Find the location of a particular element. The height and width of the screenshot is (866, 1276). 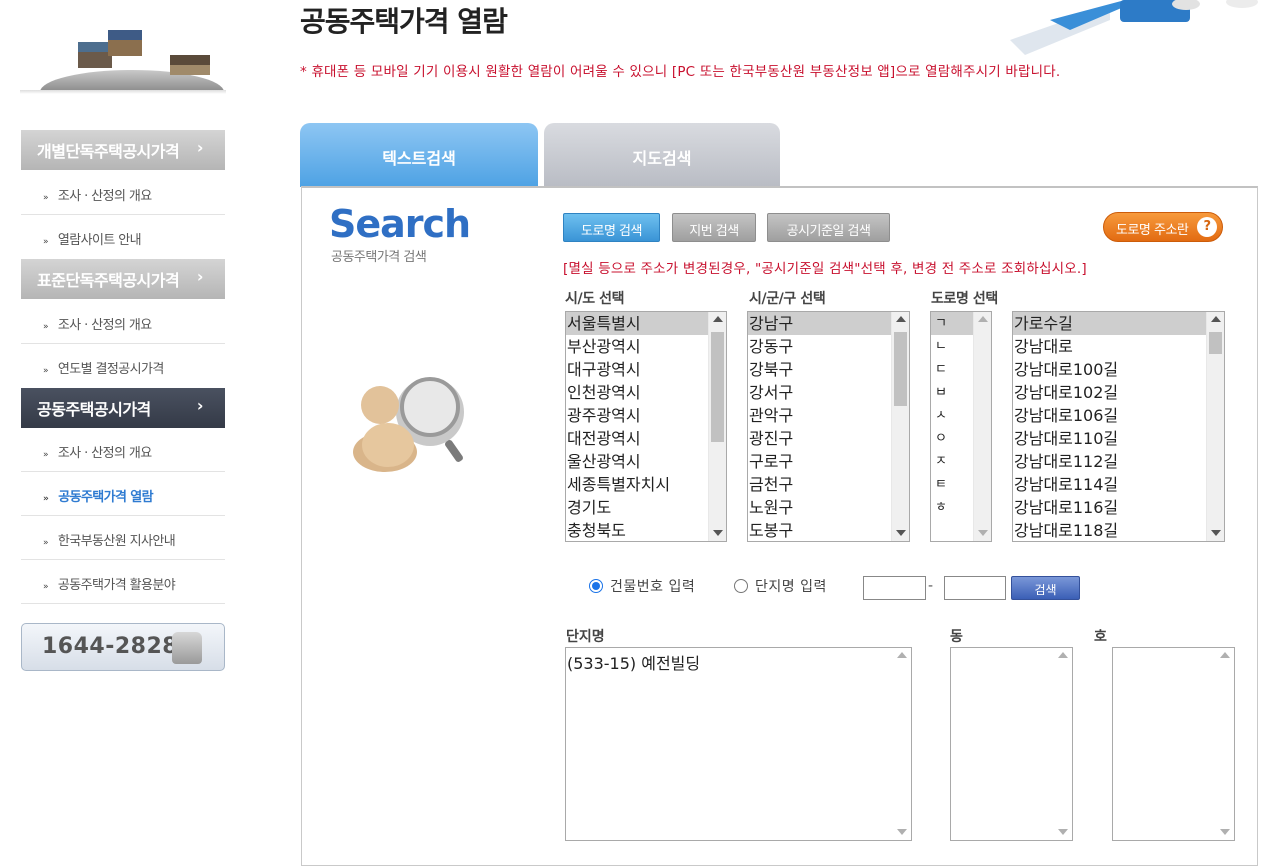

base-date-search-button: 공시기준일 검색 is located at coordinates (828, 227).